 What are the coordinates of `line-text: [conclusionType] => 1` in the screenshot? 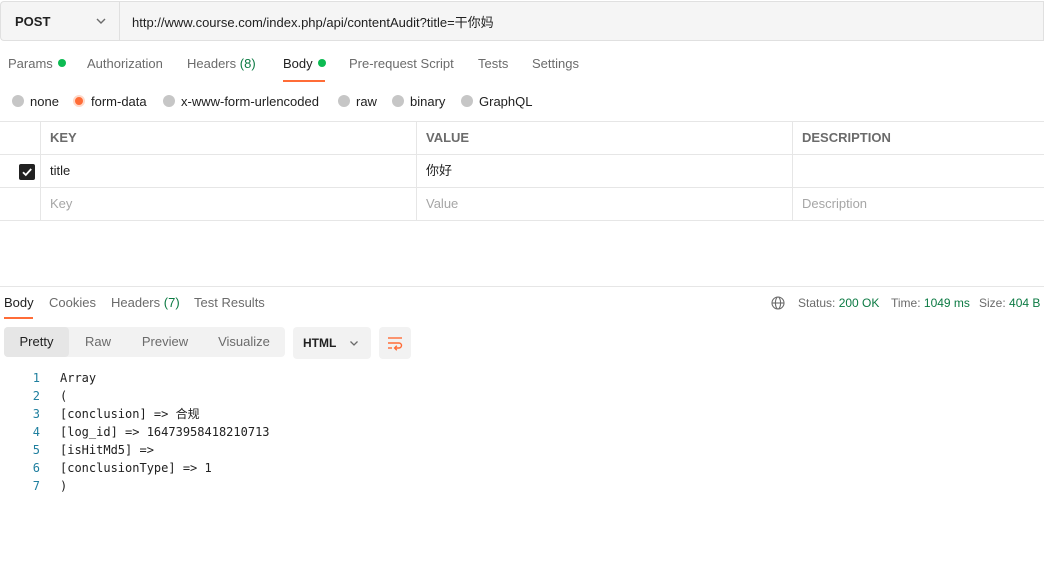 It's located at (136, 468).